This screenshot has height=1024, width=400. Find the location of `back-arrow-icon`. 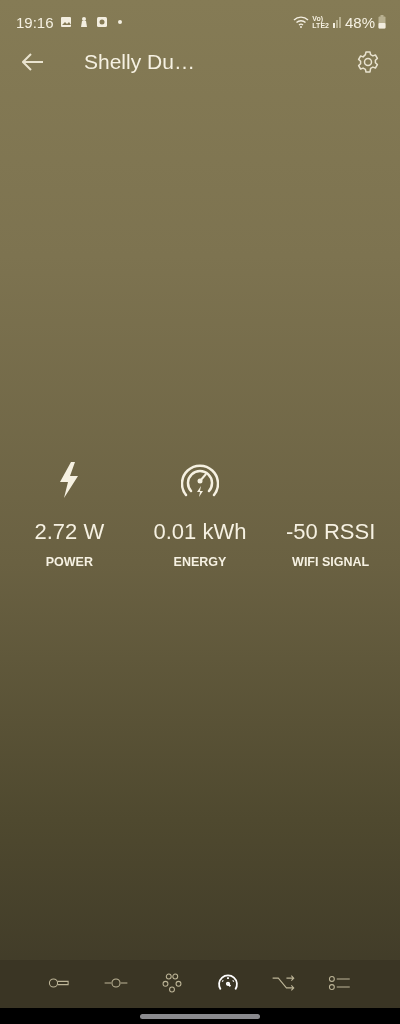

back-arrow-icon is located at coordinates (33, 62).